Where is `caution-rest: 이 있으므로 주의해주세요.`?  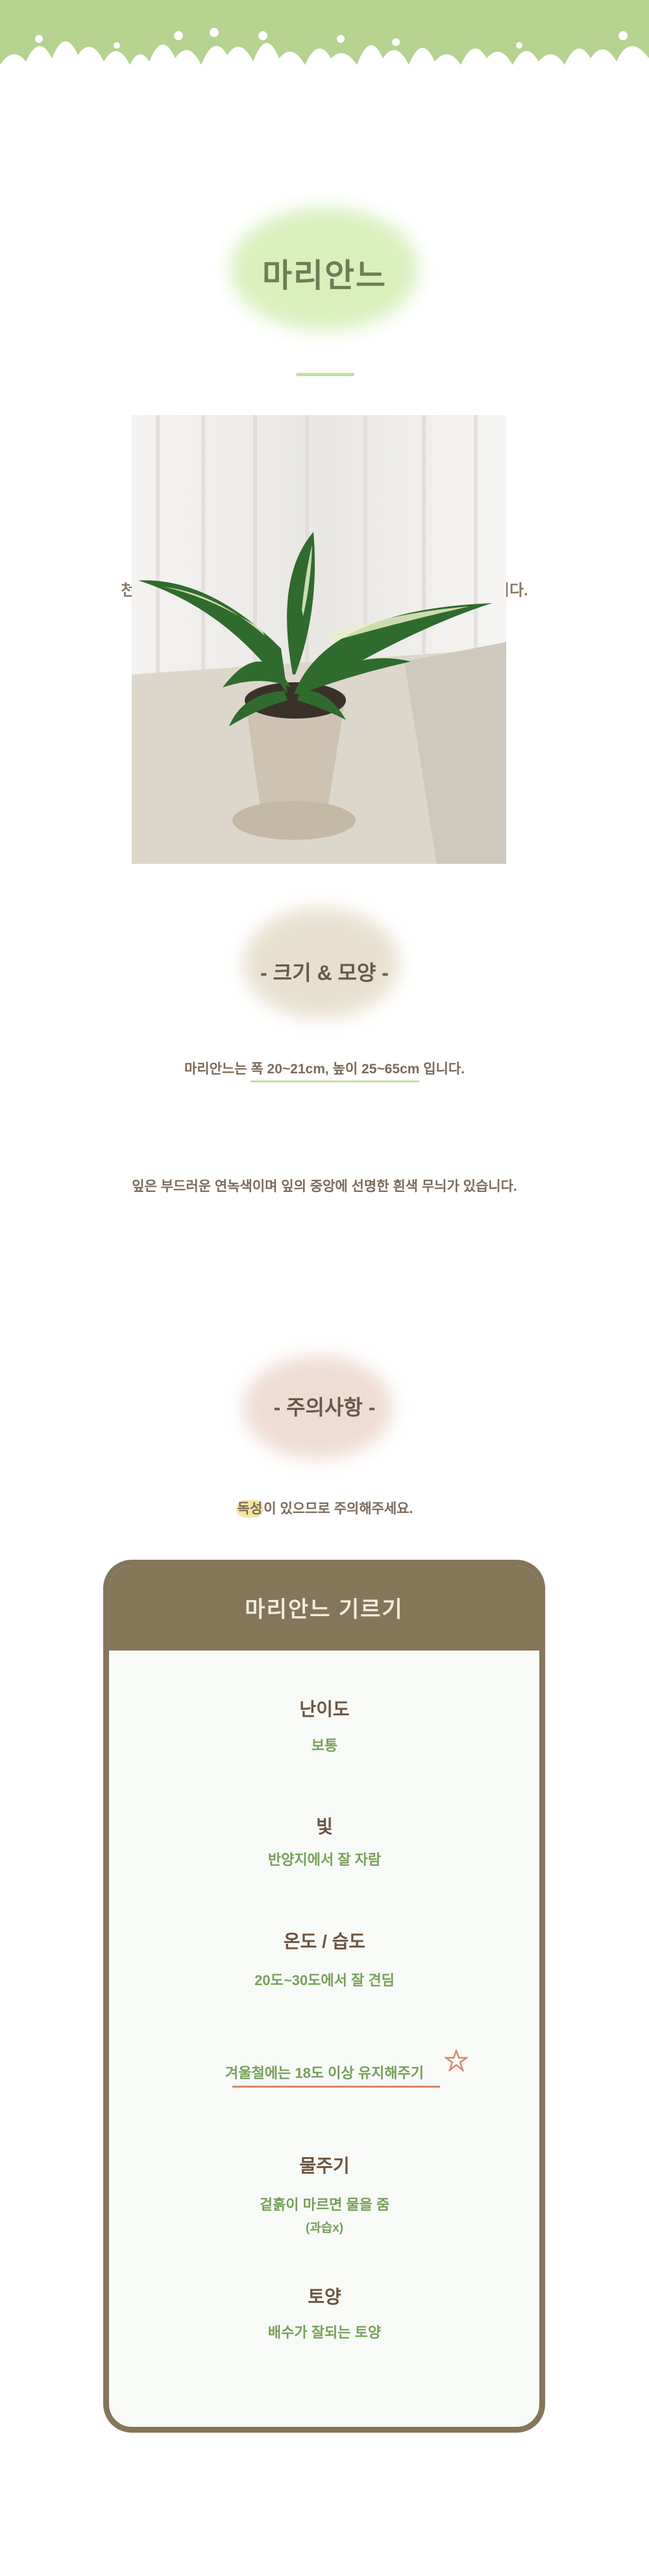
caution-rest: 이 있으므로 주의해주세요. is located at coordinates (338, 1509).